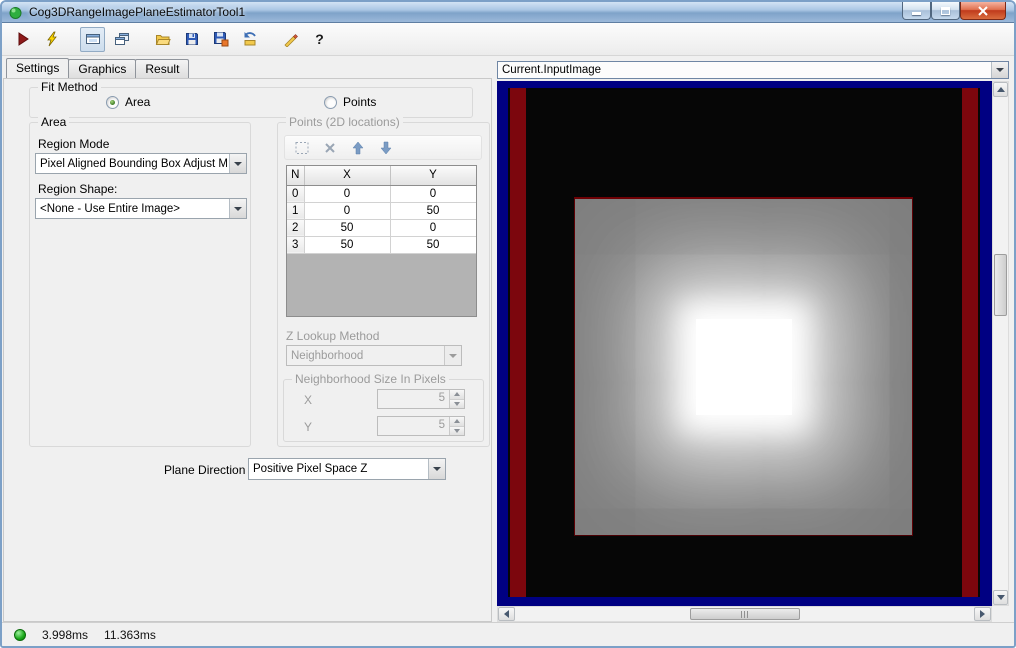 This screenshot has width=1016, height=648. What do you see at coordinates (347, 176) in the screenshot?
I see `grid-header-x: X` at bounding box center [347, 176].